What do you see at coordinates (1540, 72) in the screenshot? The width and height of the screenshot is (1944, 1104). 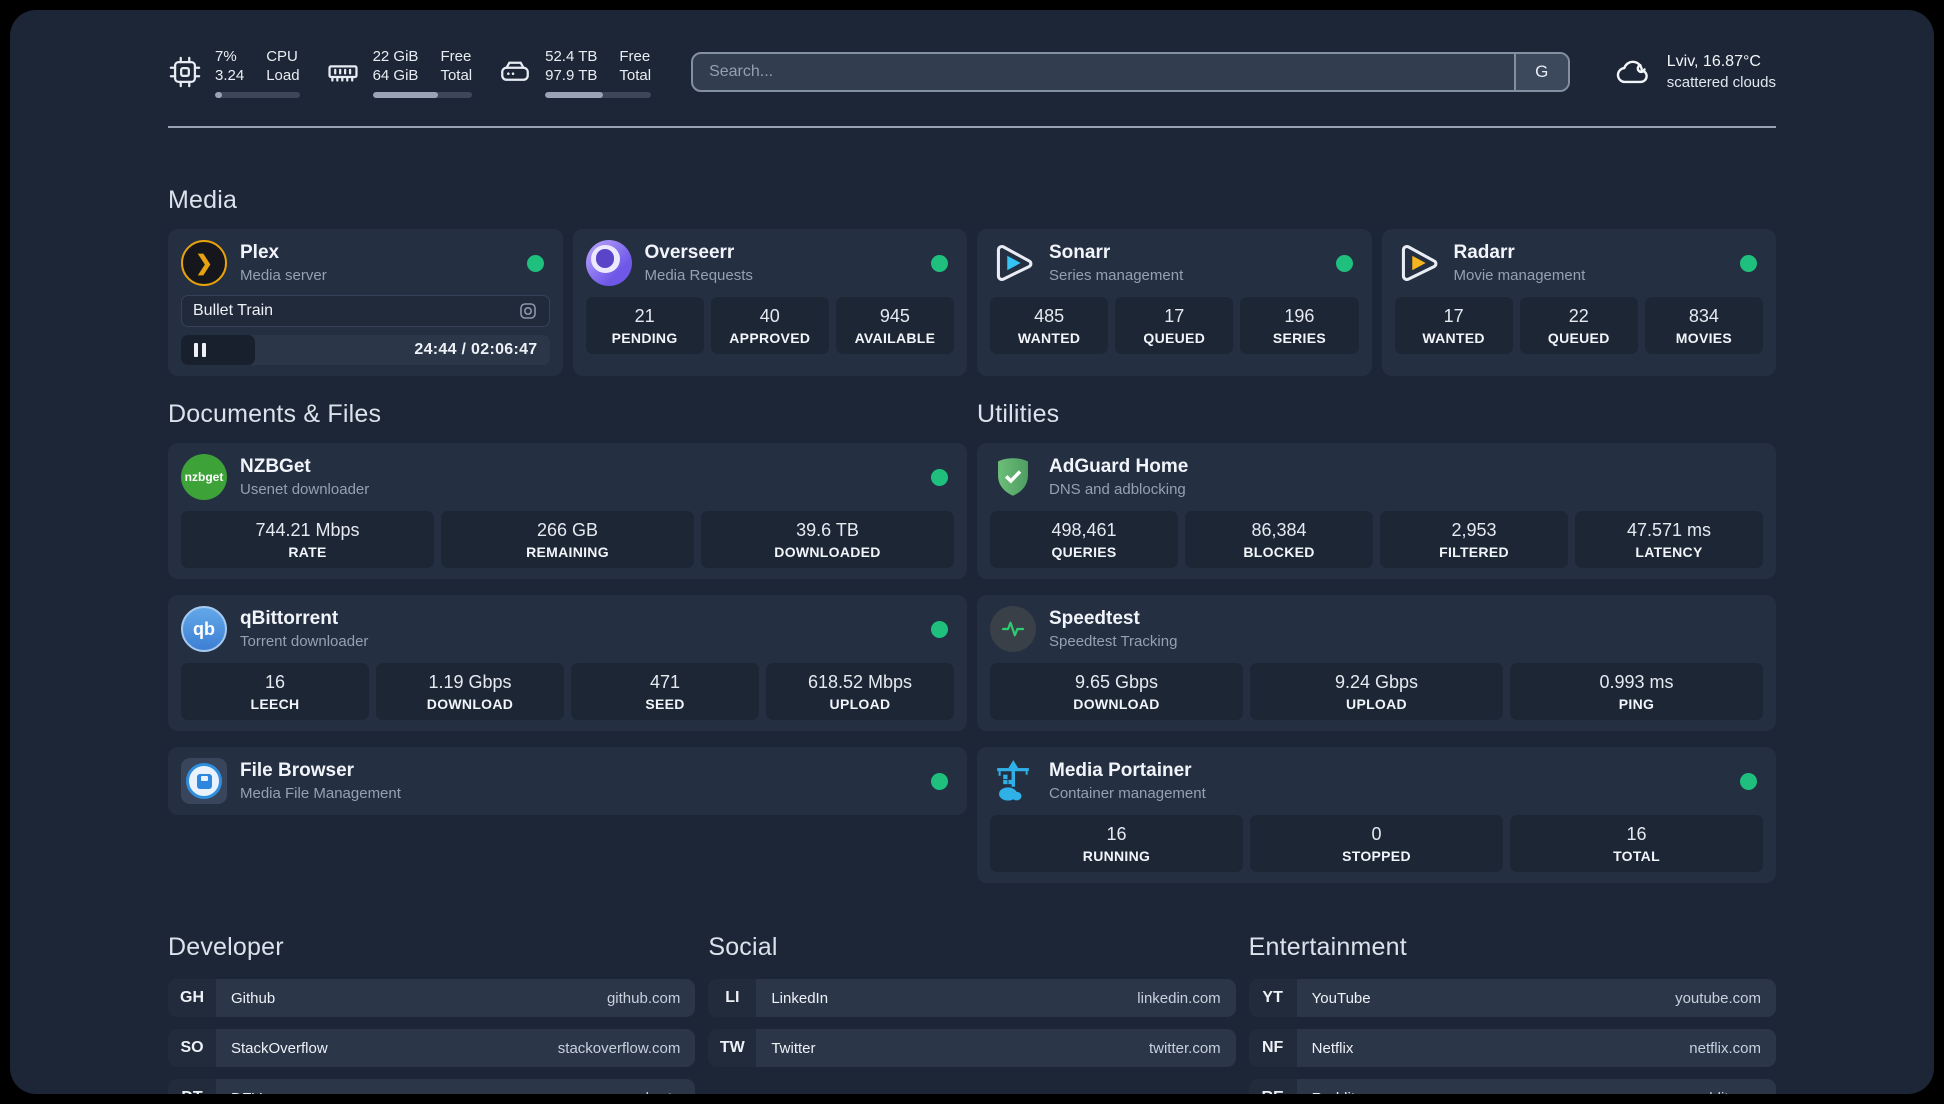 I see `search-engine-button: G` at bounding box center [1540, 72].